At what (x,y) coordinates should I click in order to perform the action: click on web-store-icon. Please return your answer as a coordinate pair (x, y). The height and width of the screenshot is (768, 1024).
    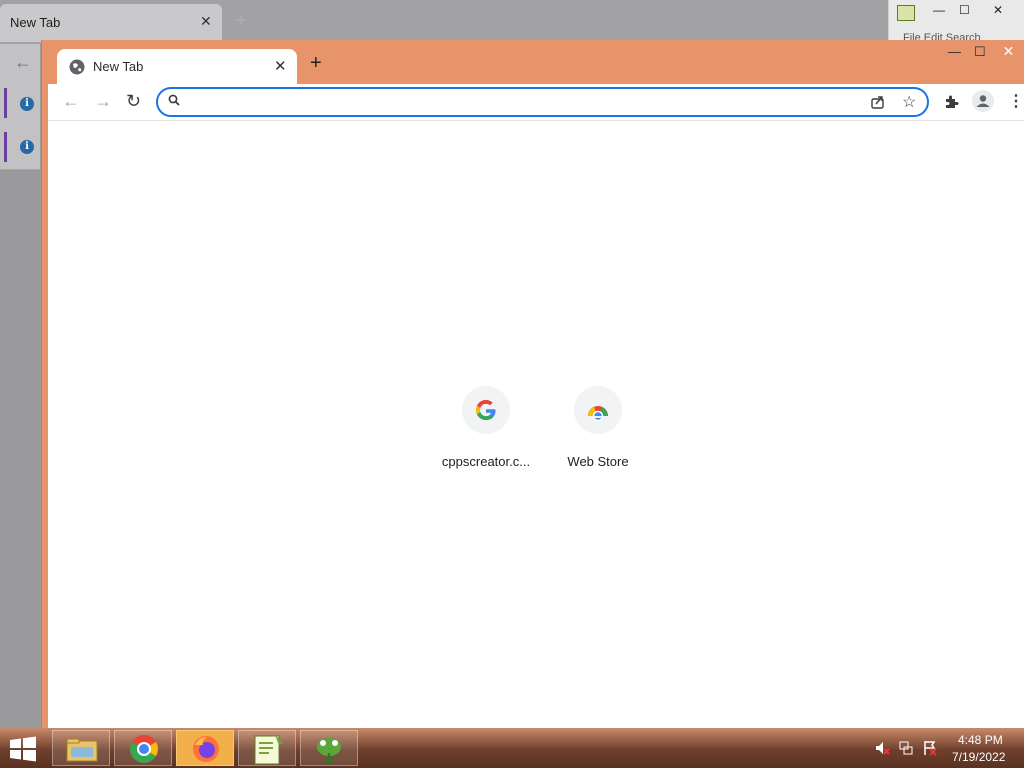
    Looking at the image, I should click on (598, 414).